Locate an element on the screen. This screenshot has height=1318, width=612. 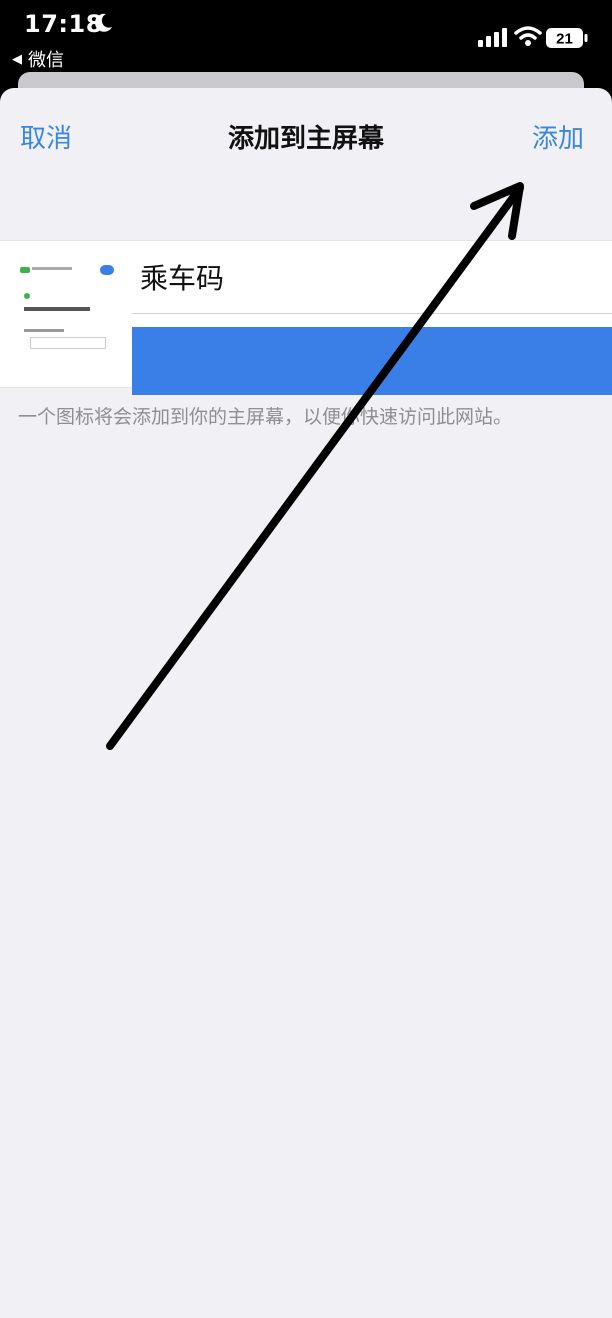
name-input: 乘车码 is located at coordinates (182, 277).